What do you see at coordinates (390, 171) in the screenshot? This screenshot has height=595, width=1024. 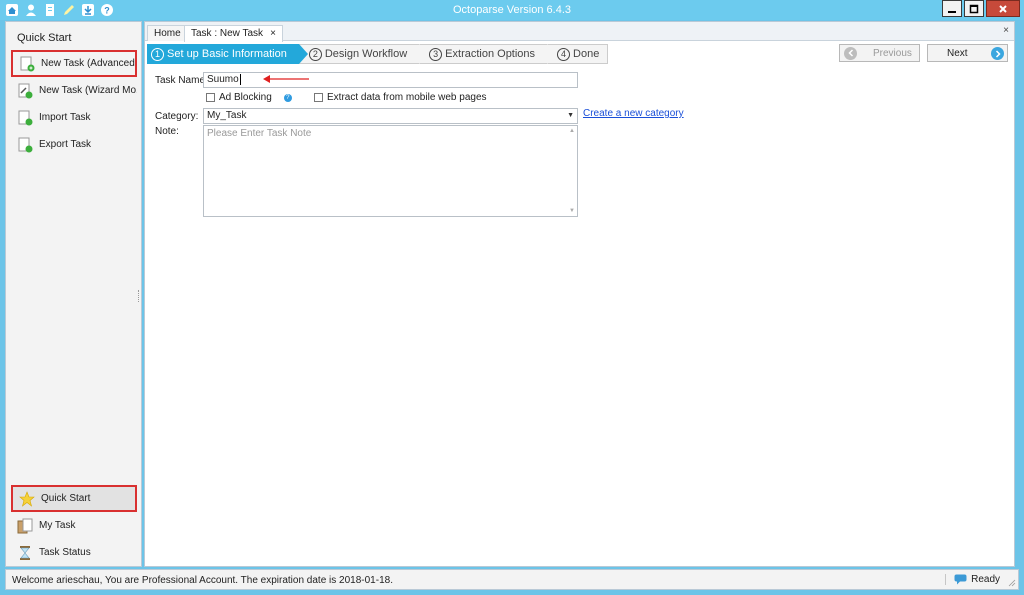 I see `note-textarea: Please Enter Task Note ▲ ▼` at bounding box center [390, 171].